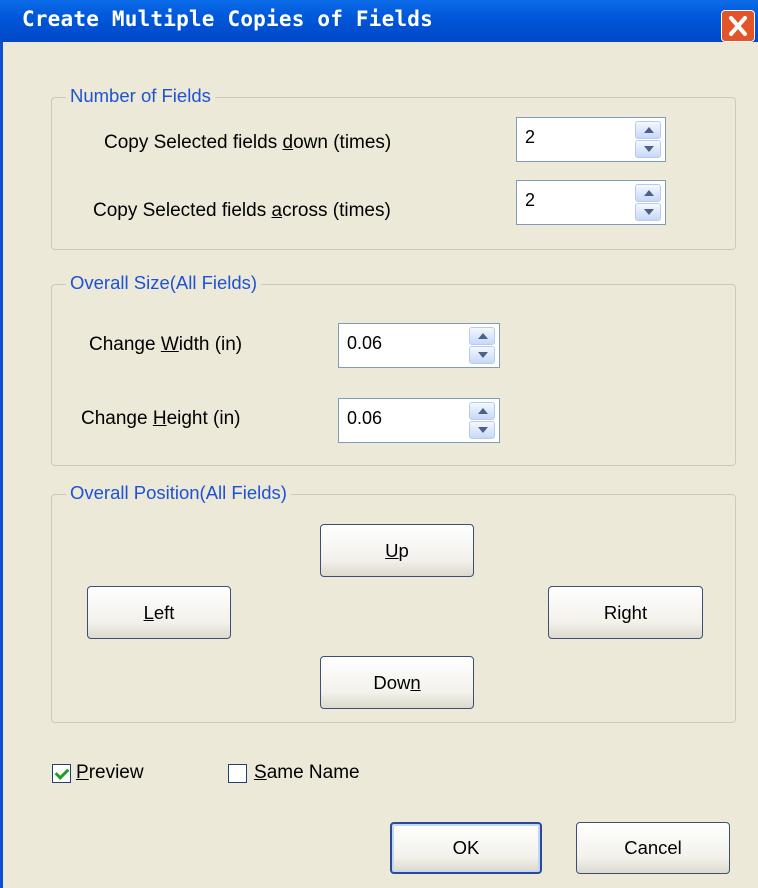 The width and height of the screenshot is (758, 888). Describe the element at coordinates (237, 773) in the screenshot. I see `same-name-checkbox` at that location.